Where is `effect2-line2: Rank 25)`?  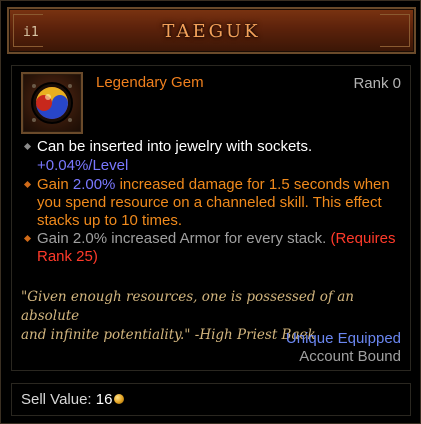 effect2-line2: Rank 25) is located at coordinates (67, 256).